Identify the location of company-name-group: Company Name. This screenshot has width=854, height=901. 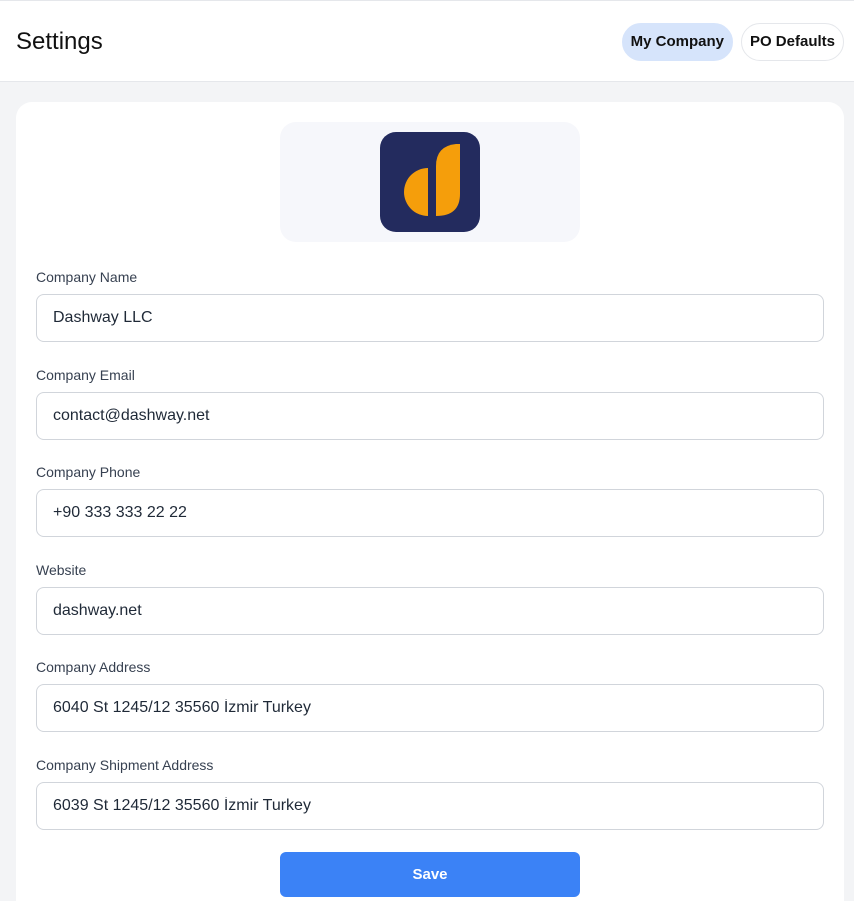
(430, 305).